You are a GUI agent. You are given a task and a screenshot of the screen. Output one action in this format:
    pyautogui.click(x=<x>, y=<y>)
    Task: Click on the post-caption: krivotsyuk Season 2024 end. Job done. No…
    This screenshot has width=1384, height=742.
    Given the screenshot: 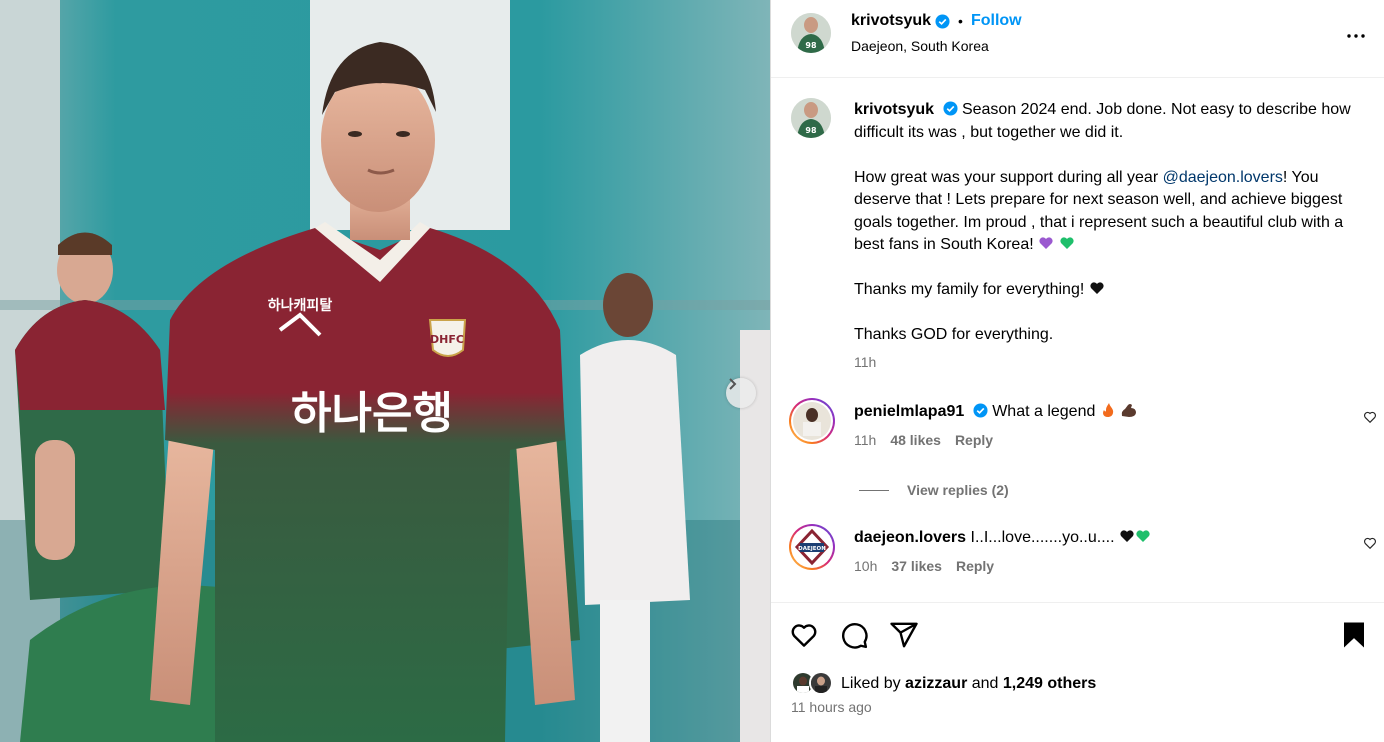 What is the action you would take?
    pyautogui.click(x=1104, y=234)
    